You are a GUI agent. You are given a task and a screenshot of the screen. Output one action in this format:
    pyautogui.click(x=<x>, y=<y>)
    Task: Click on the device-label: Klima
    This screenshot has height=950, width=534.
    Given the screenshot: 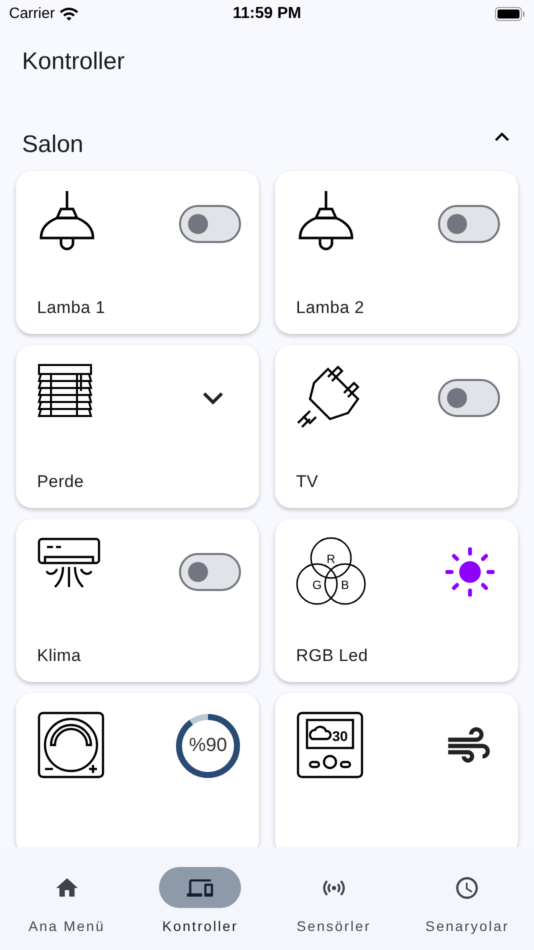 What is the action you would take?
    pyautogui.click(x=59, y=655)
    